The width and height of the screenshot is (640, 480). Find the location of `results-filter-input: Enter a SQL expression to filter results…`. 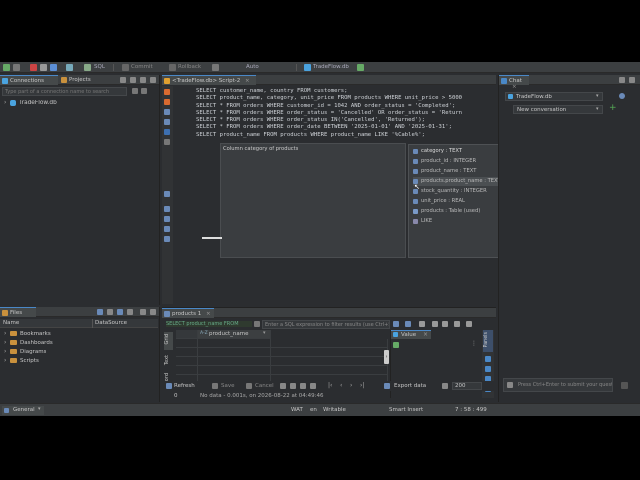

results-filter-input: Enter a SQL expression to filter results… is located at coordinates (326, 324).